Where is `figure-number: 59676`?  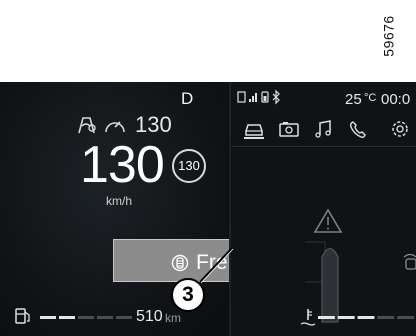
figure-number: 59676 is located at coordinates (395, 37).